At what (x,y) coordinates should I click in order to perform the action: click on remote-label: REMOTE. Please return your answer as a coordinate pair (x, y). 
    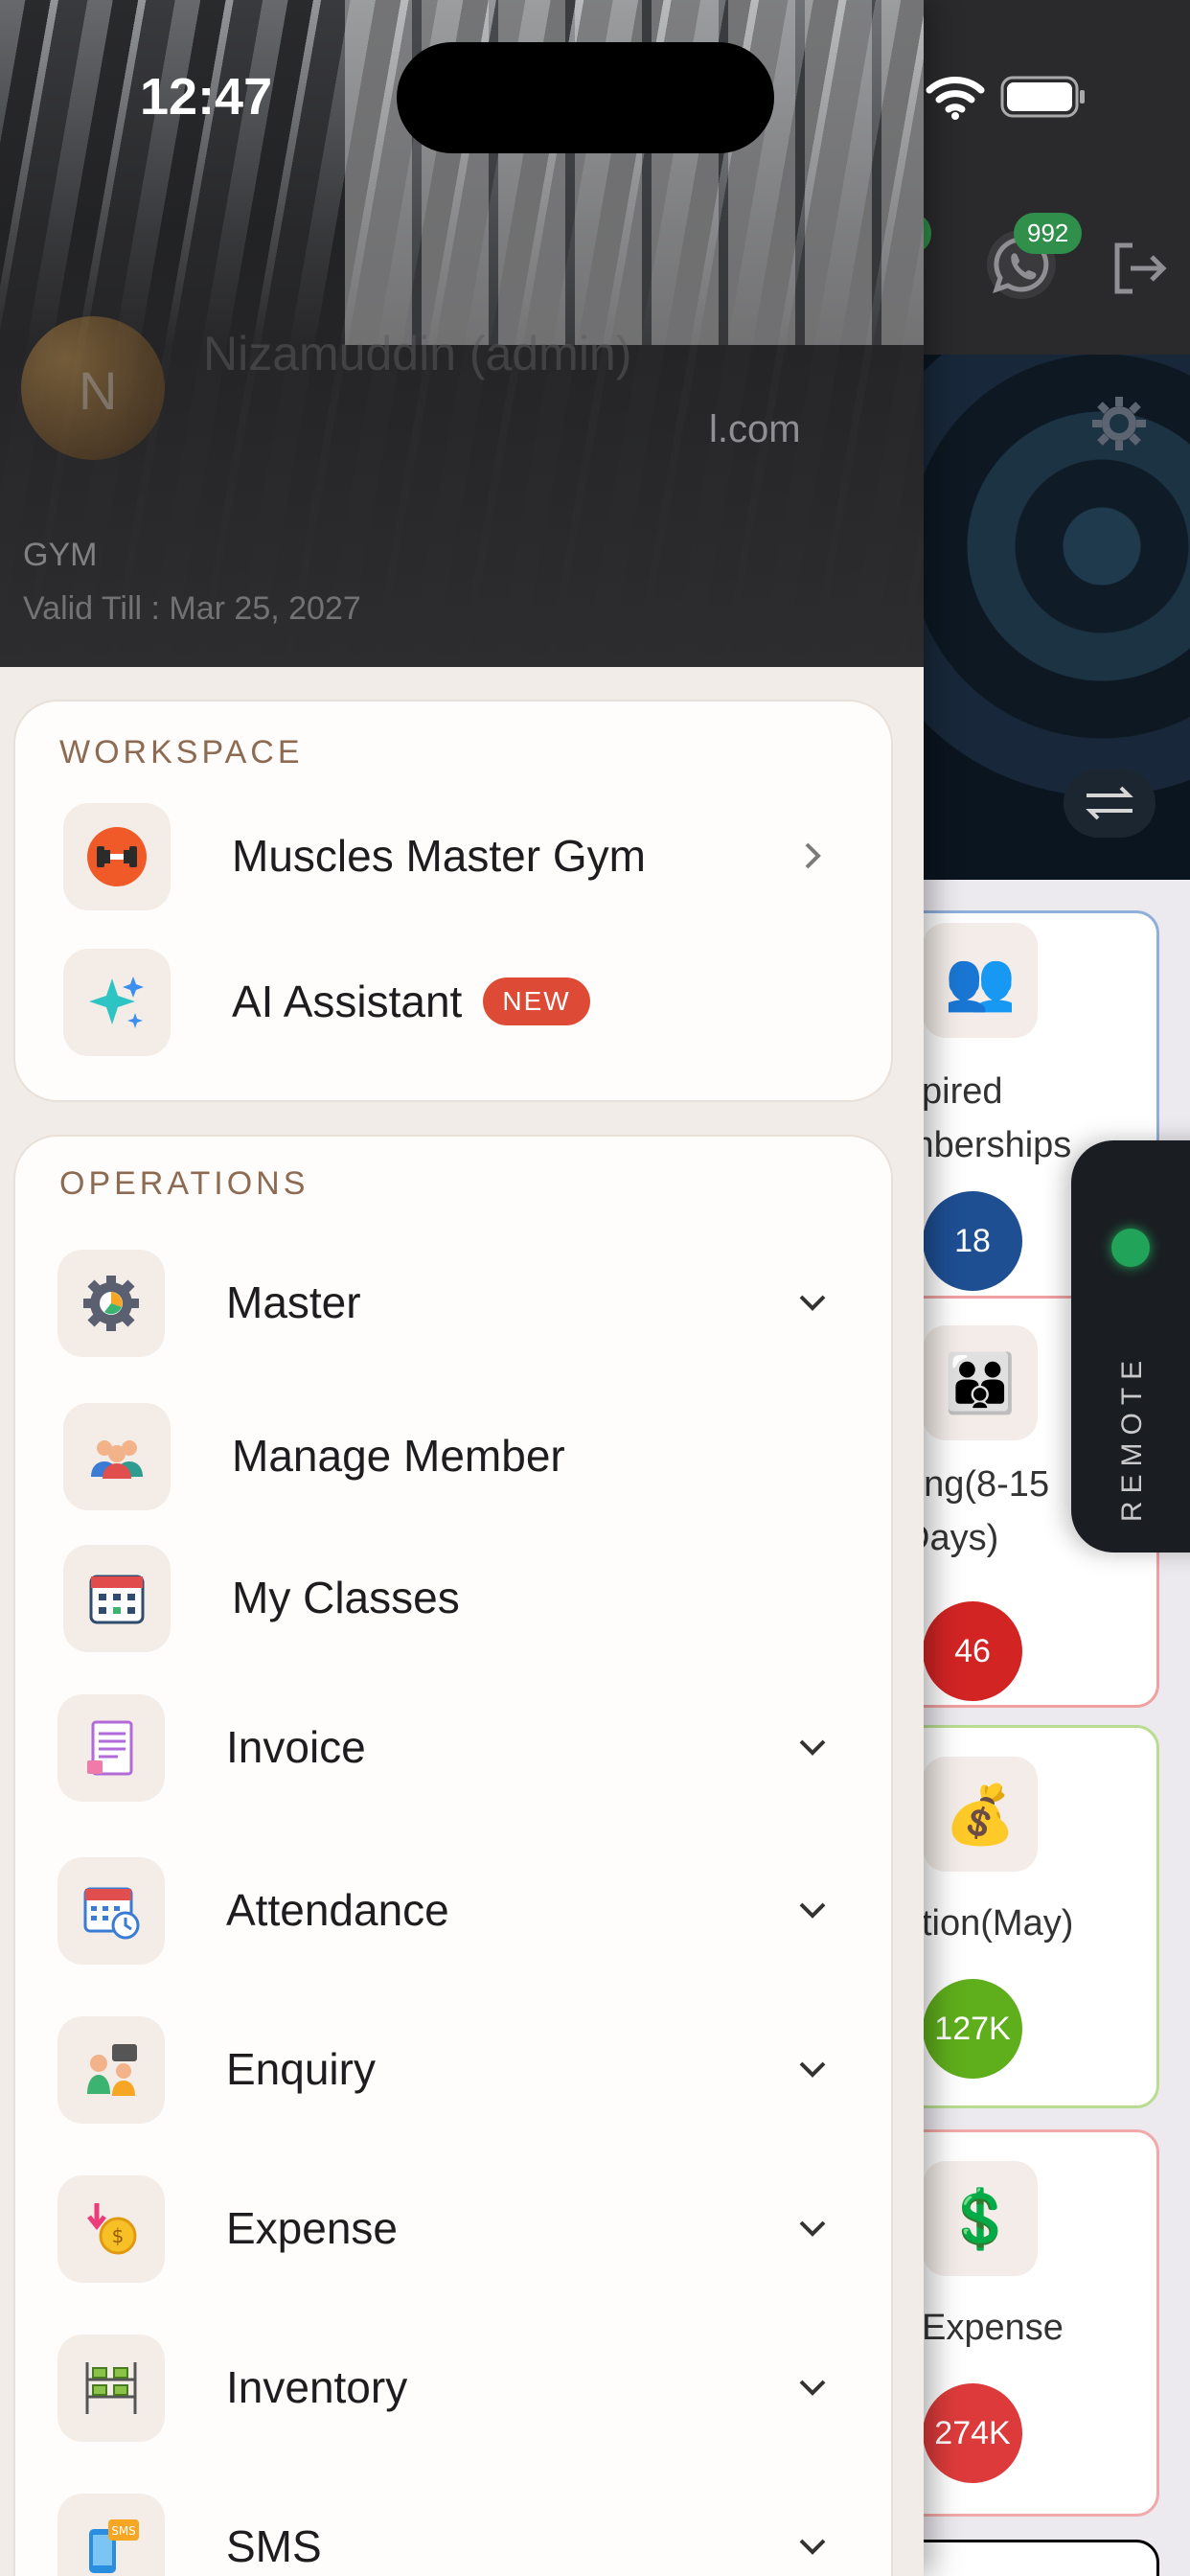
    Looking at the image, I should click on (1132, 1437).